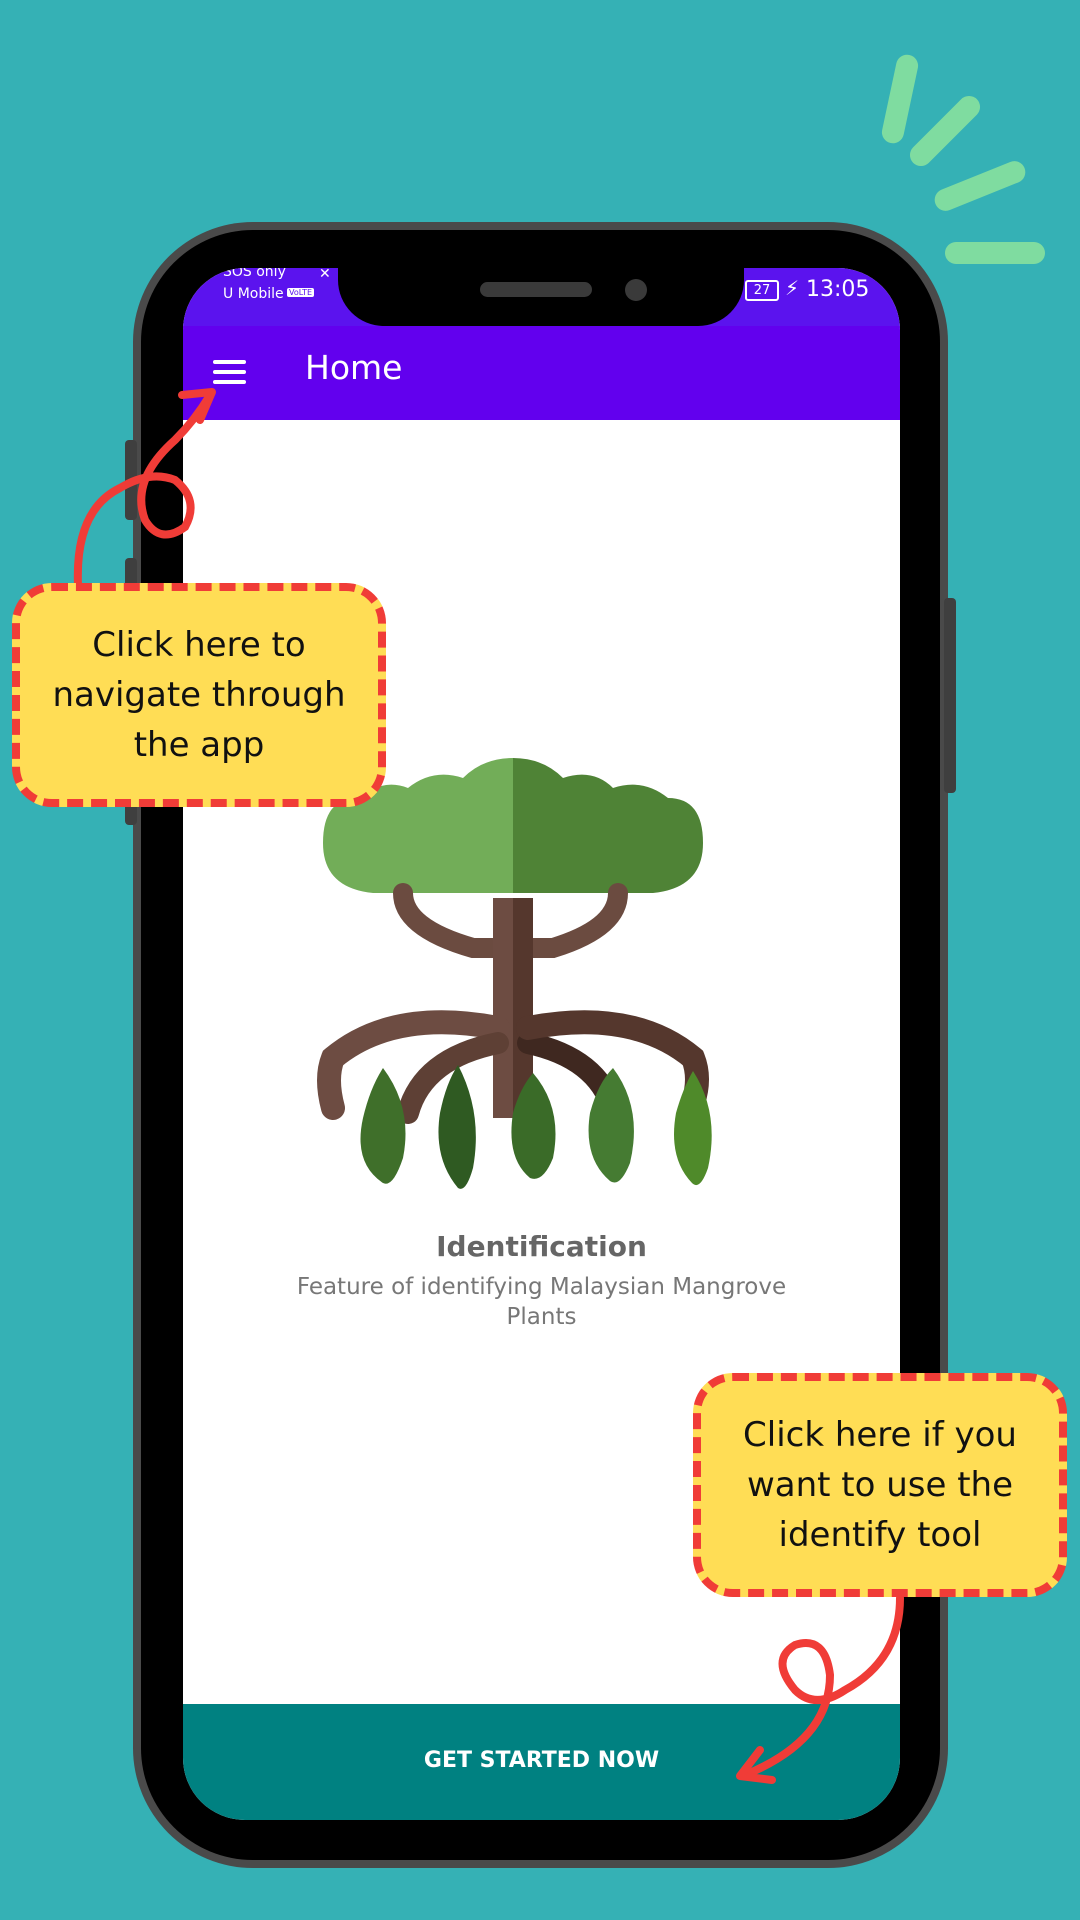 This screenshot has width=1080, height=1920. I want to click on start-hint-line: Click here if you, so click(880, 1435).